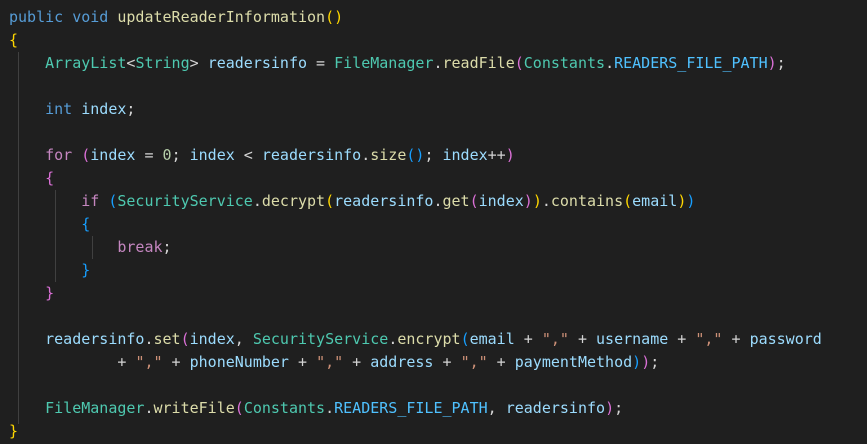 The width and height of the screenshot is (867, 444). What do you see at coordinates (388, 155) in the screenshot?
I see `code-token: size` at bounding box center [388, 155].